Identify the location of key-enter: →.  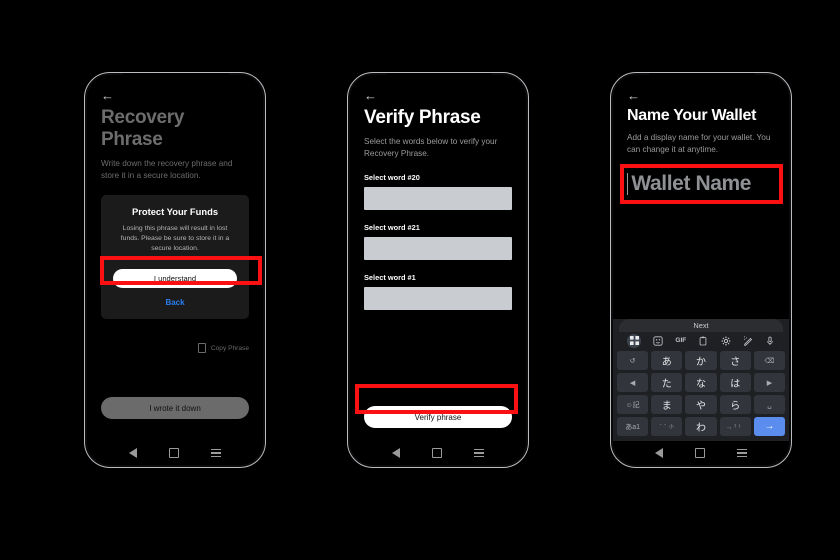
(769, 426).